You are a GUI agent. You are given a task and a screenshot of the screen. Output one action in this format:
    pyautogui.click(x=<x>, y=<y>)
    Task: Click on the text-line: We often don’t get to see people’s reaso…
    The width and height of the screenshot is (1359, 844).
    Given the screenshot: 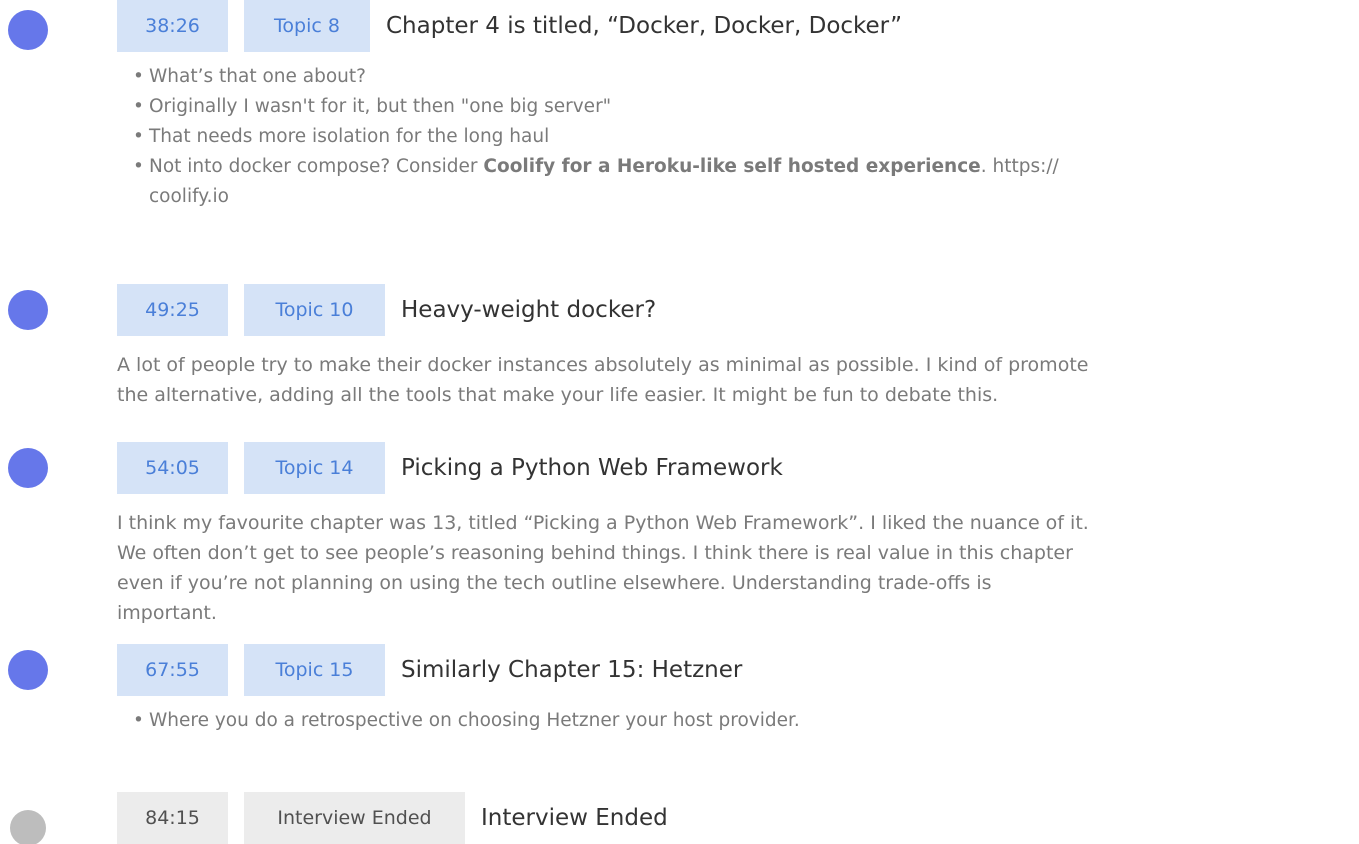 What is the action you would take?
    pyautogui.click(x=595, y=553)
    